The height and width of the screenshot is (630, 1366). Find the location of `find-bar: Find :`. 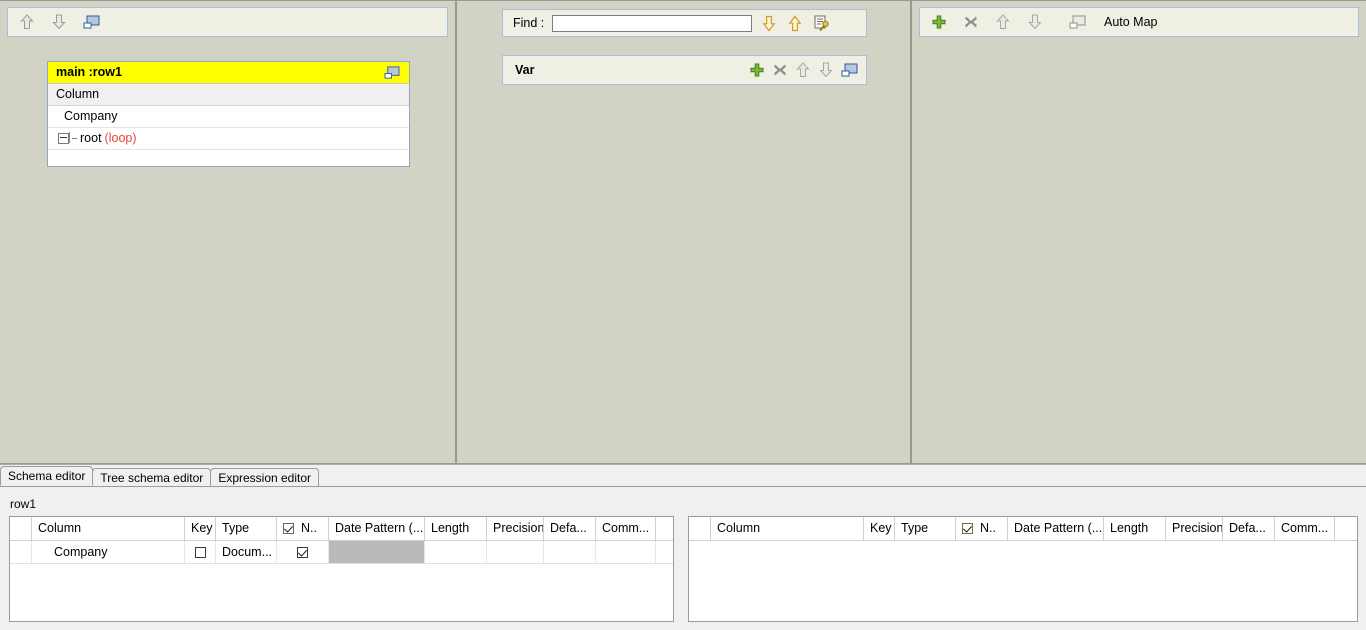

find-bar: Find : is located at coordinates (684, 23).